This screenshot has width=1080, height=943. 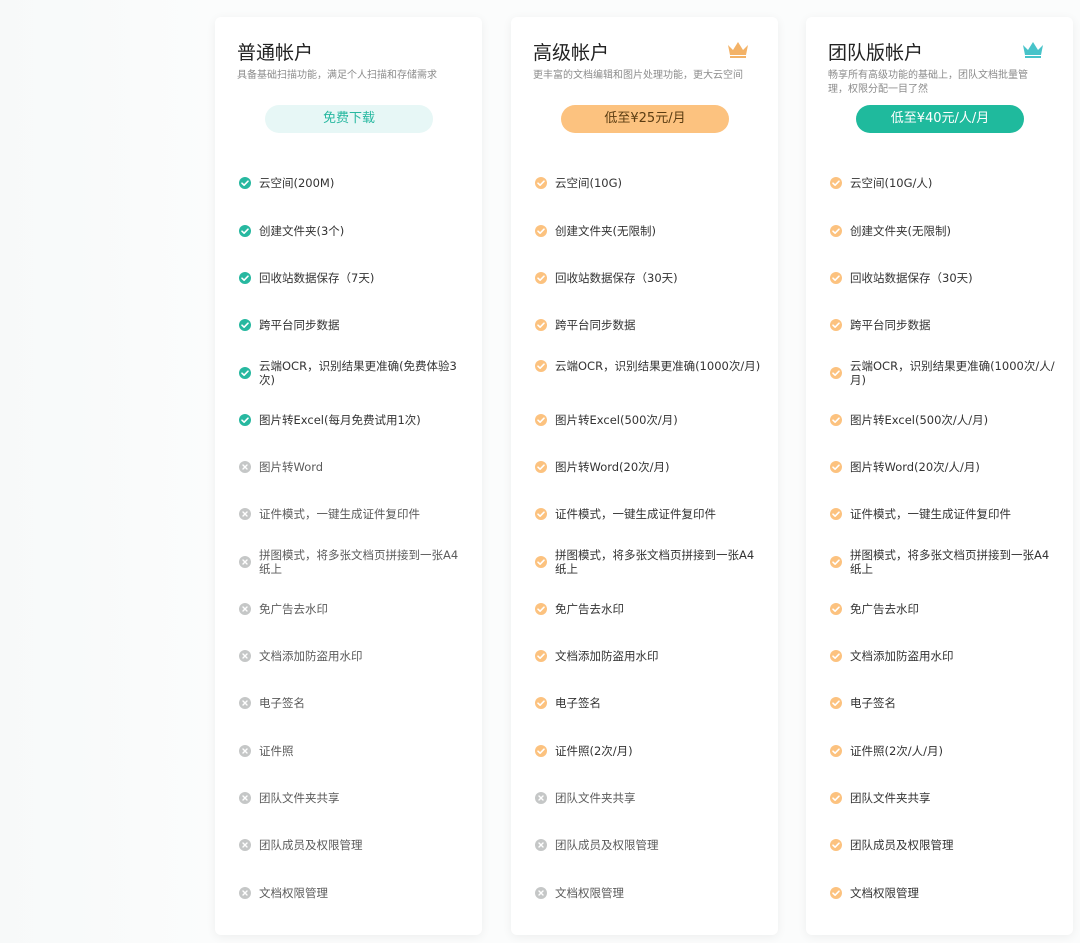 What do you see at coordinates (911, 278) in the screenshot?
I see `feature-label: 回收站数据保存（30天)` at bounding box center [911, 278].